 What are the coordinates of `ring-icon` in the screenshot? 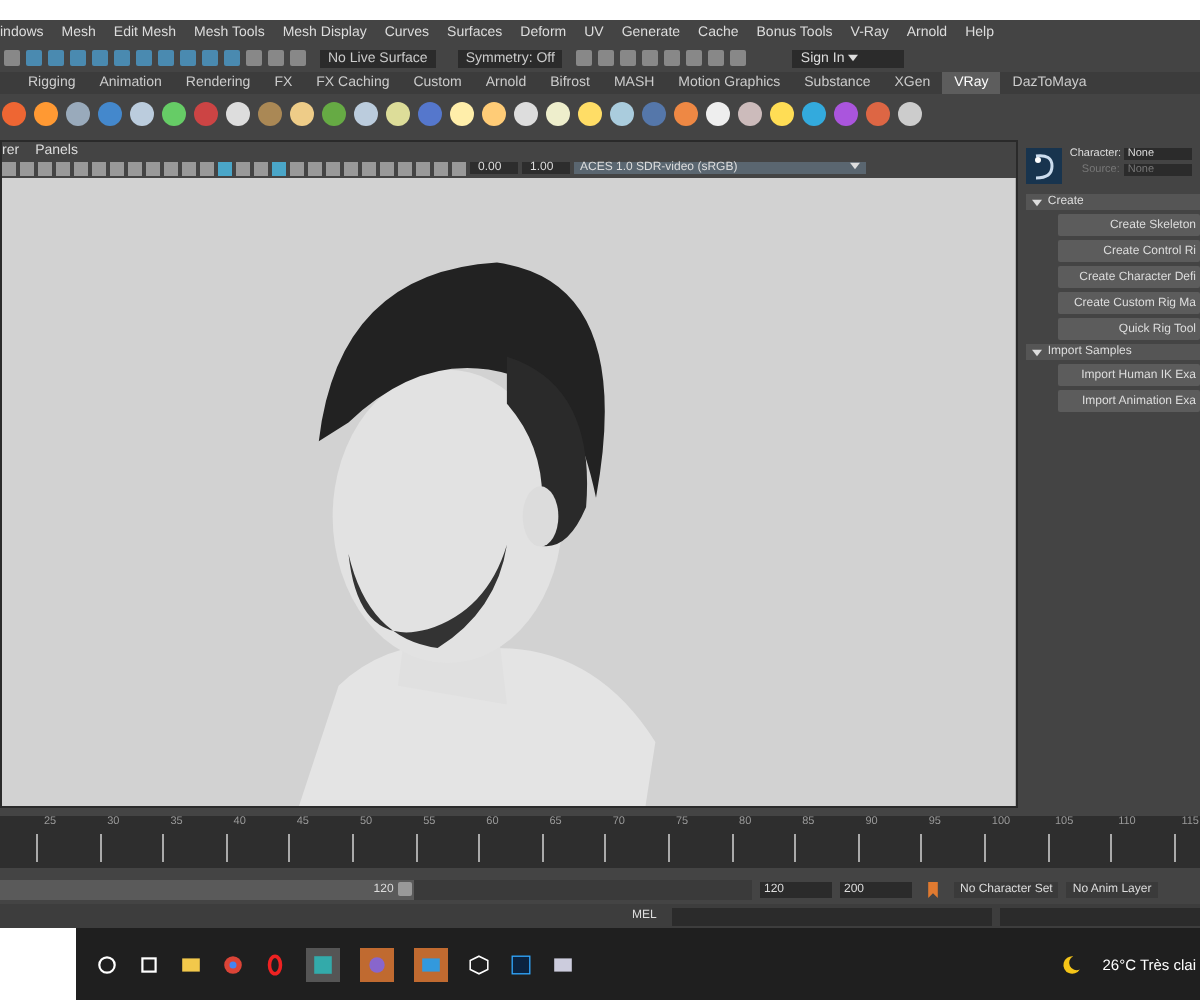 It's located at (275, 964).